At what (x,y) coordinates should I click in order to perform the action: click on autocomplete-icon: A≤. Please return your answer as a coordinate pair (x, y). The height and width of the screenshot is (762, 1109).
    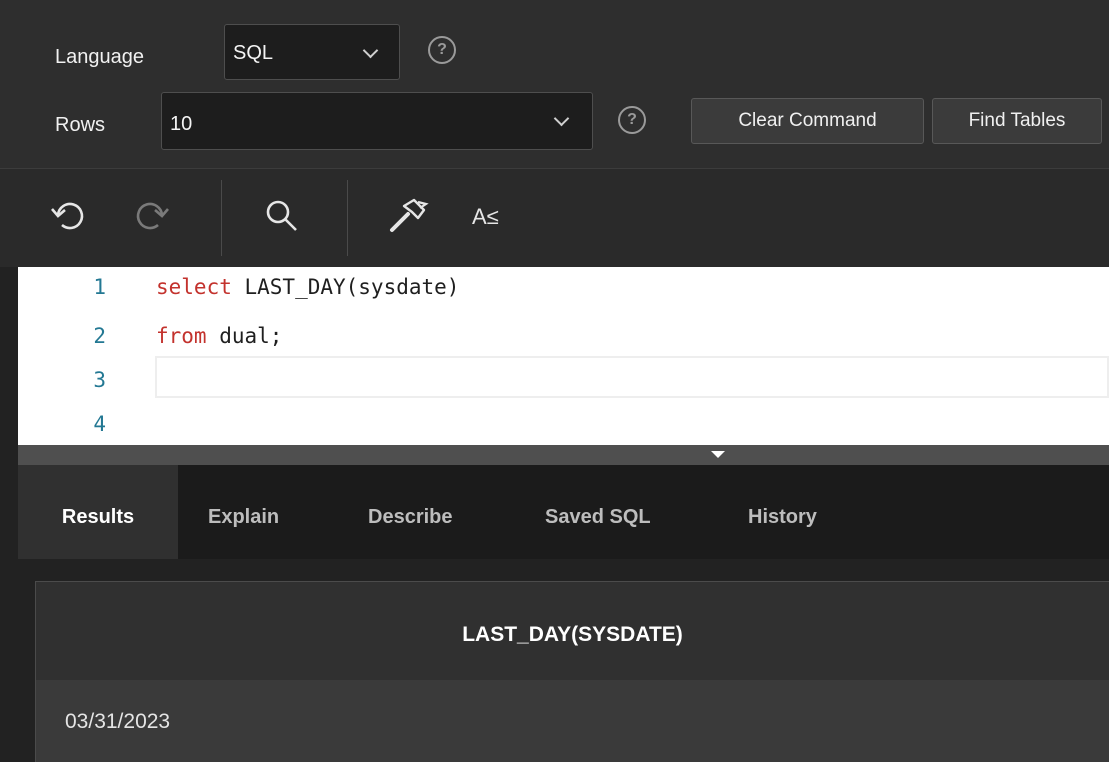
    Looking at the image, I should click on (485, 217).